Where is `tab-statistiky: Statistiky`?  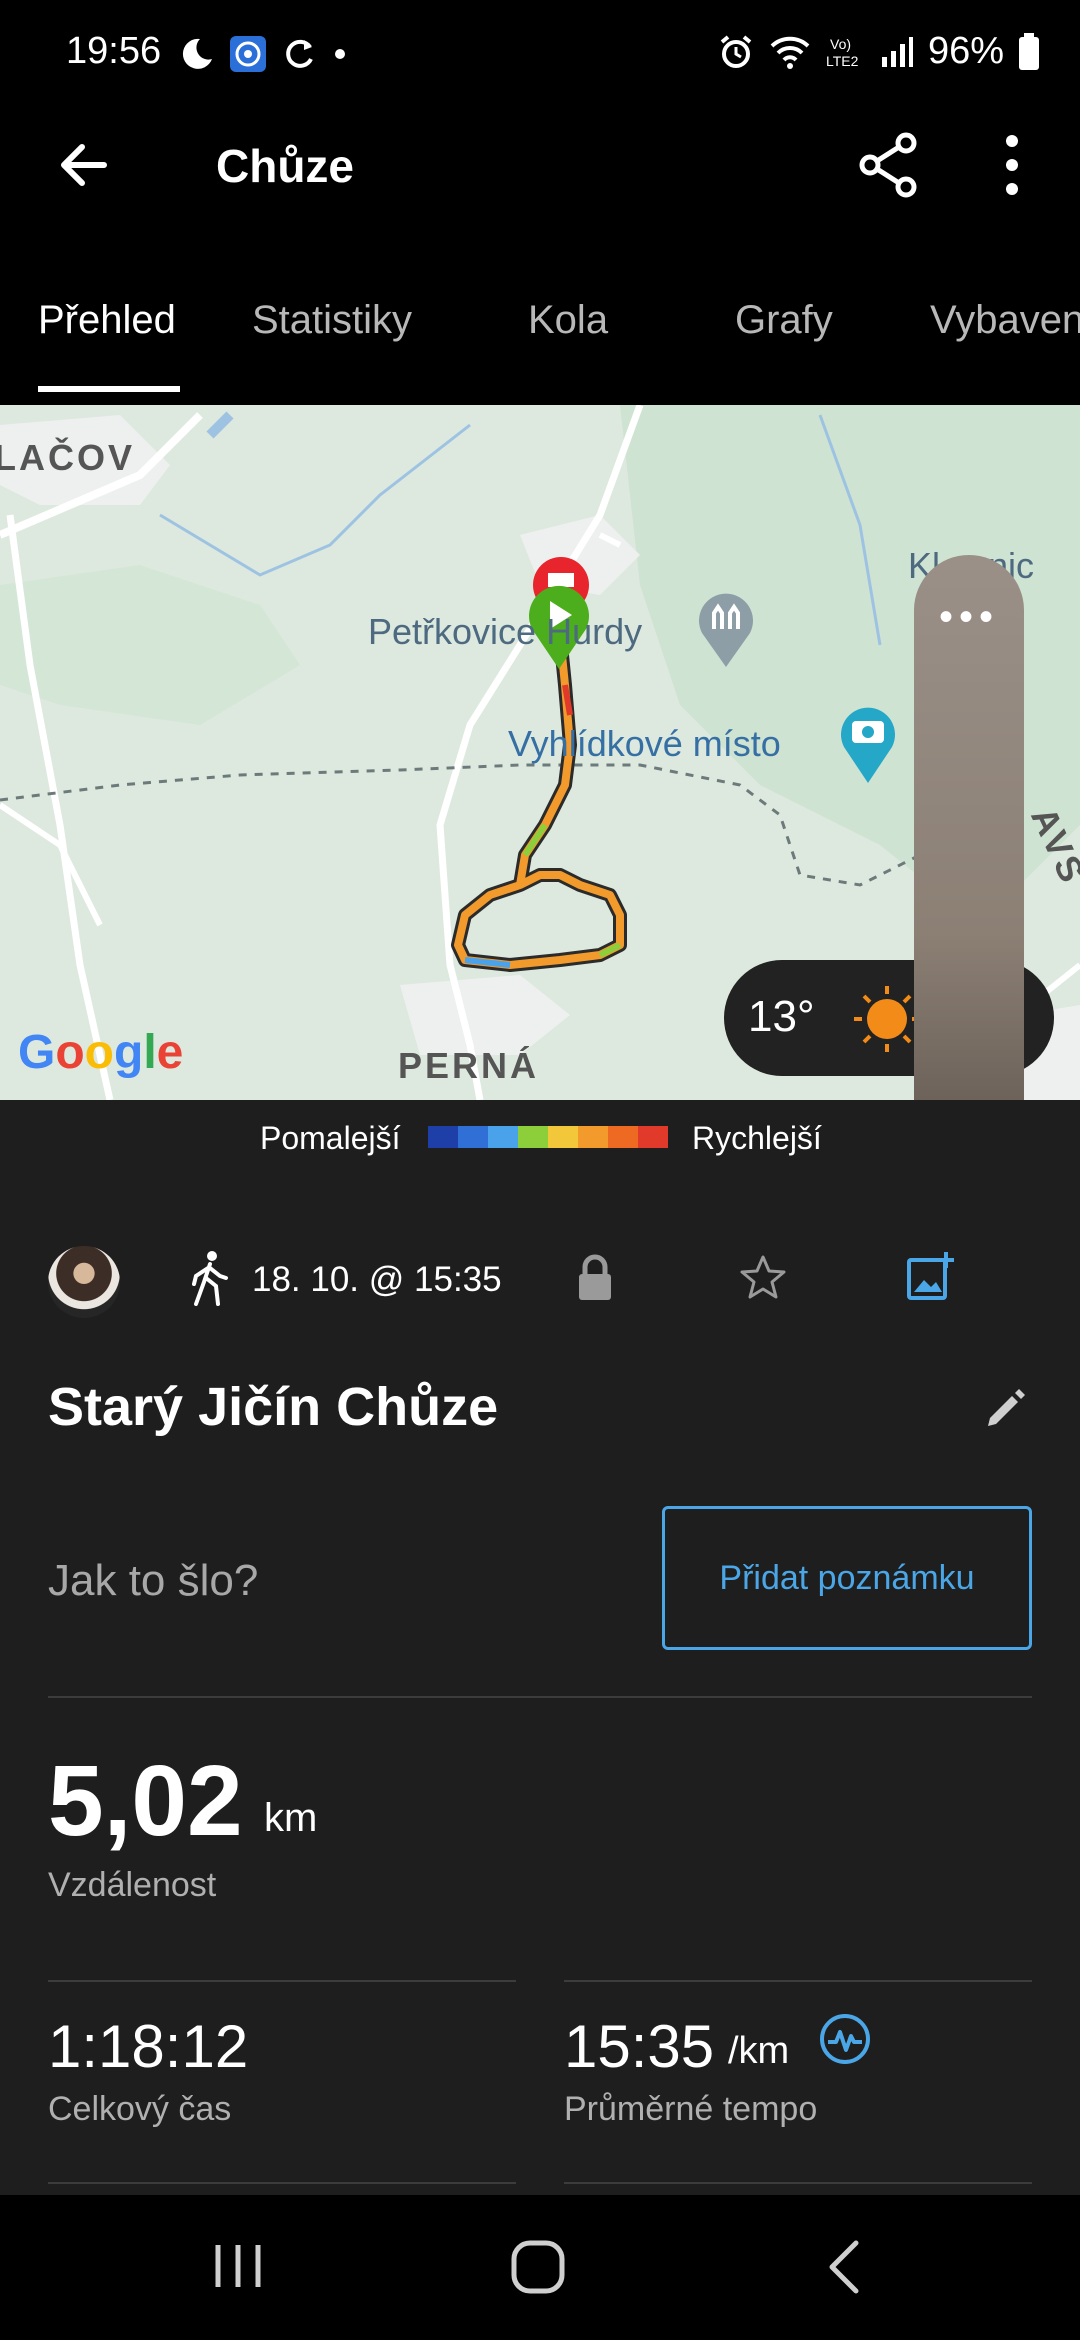
tab-statistiky: Statistiky is located at coordinates (332, 320).